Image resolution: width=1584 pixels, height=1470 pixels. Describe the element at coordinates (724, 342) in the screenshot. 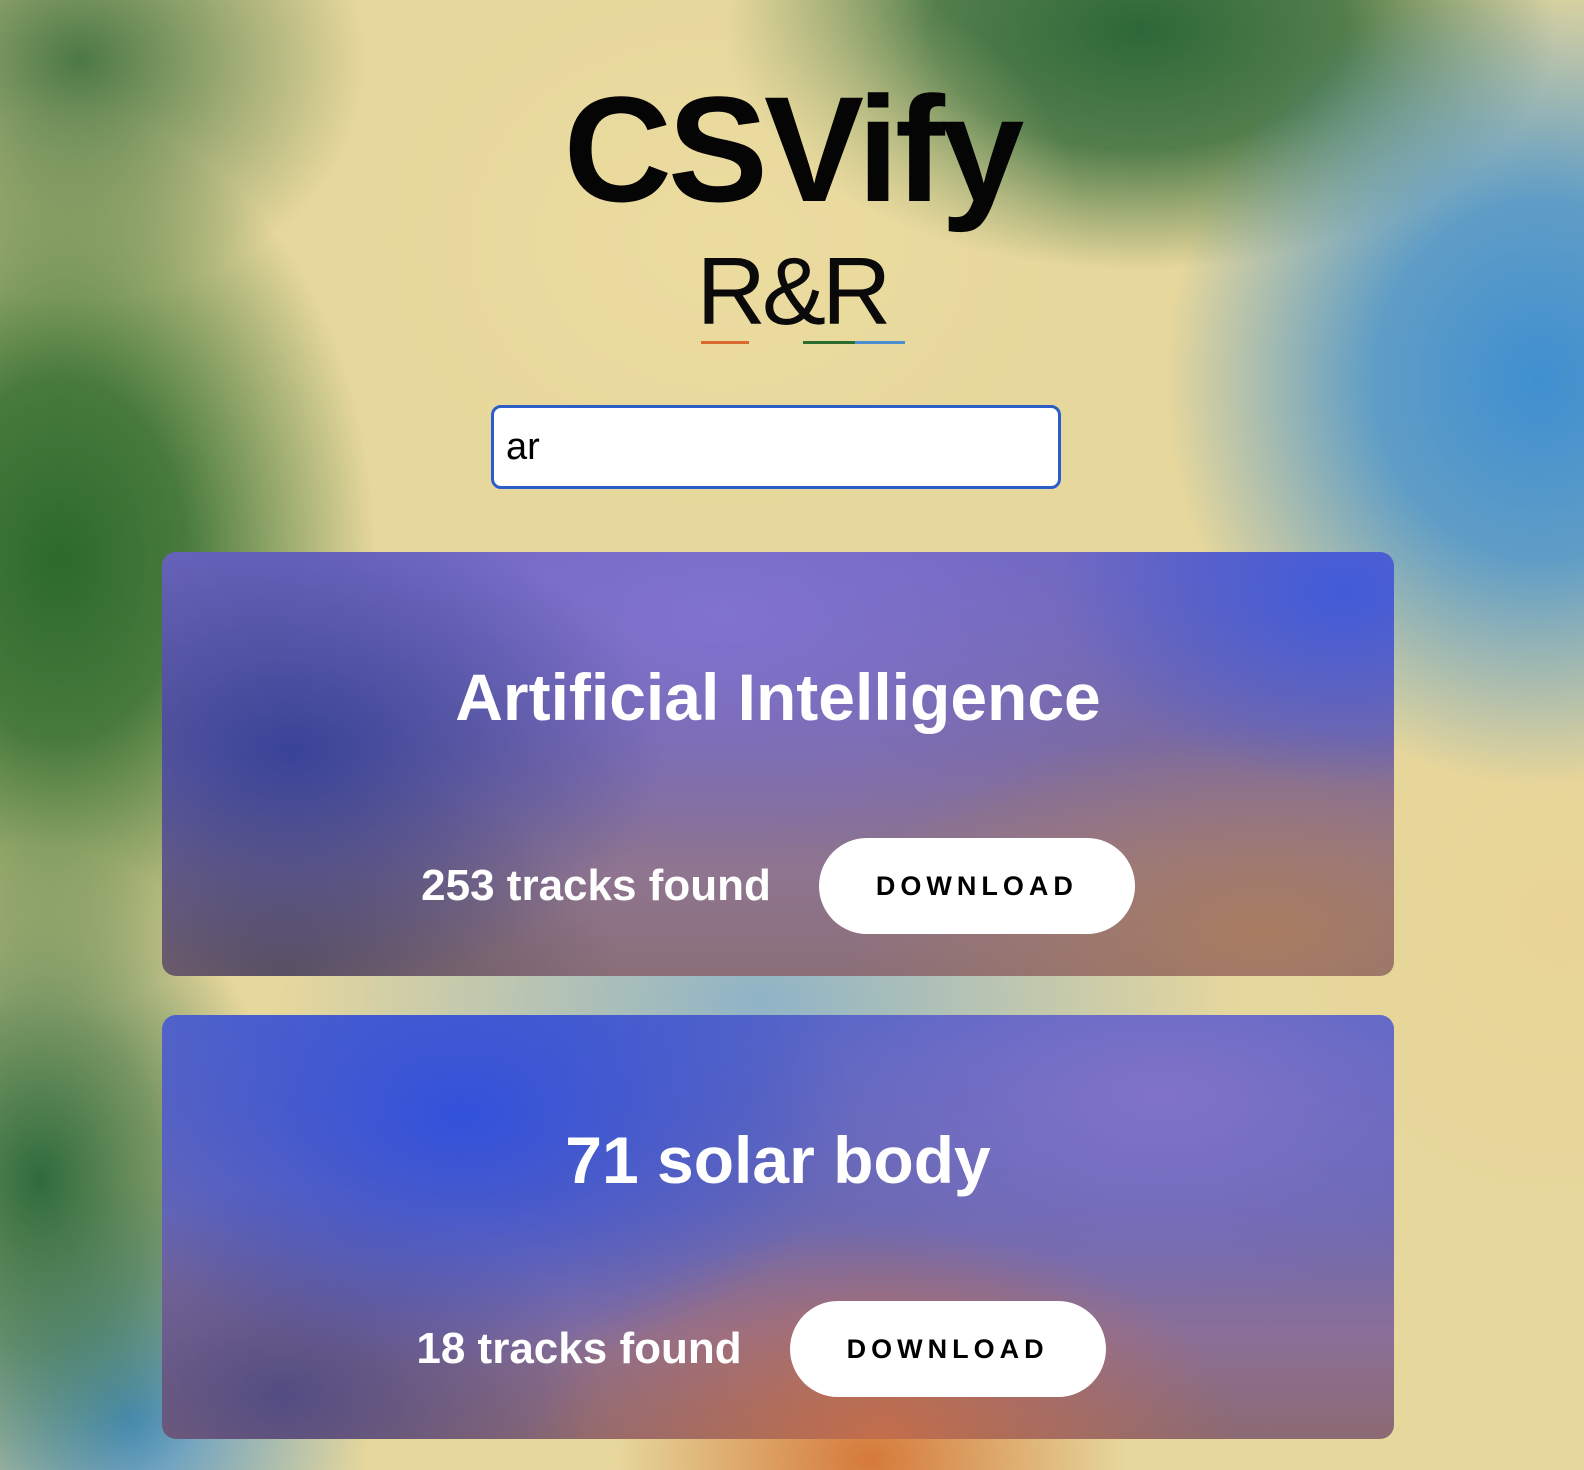

I see `underline-orange` at that location.